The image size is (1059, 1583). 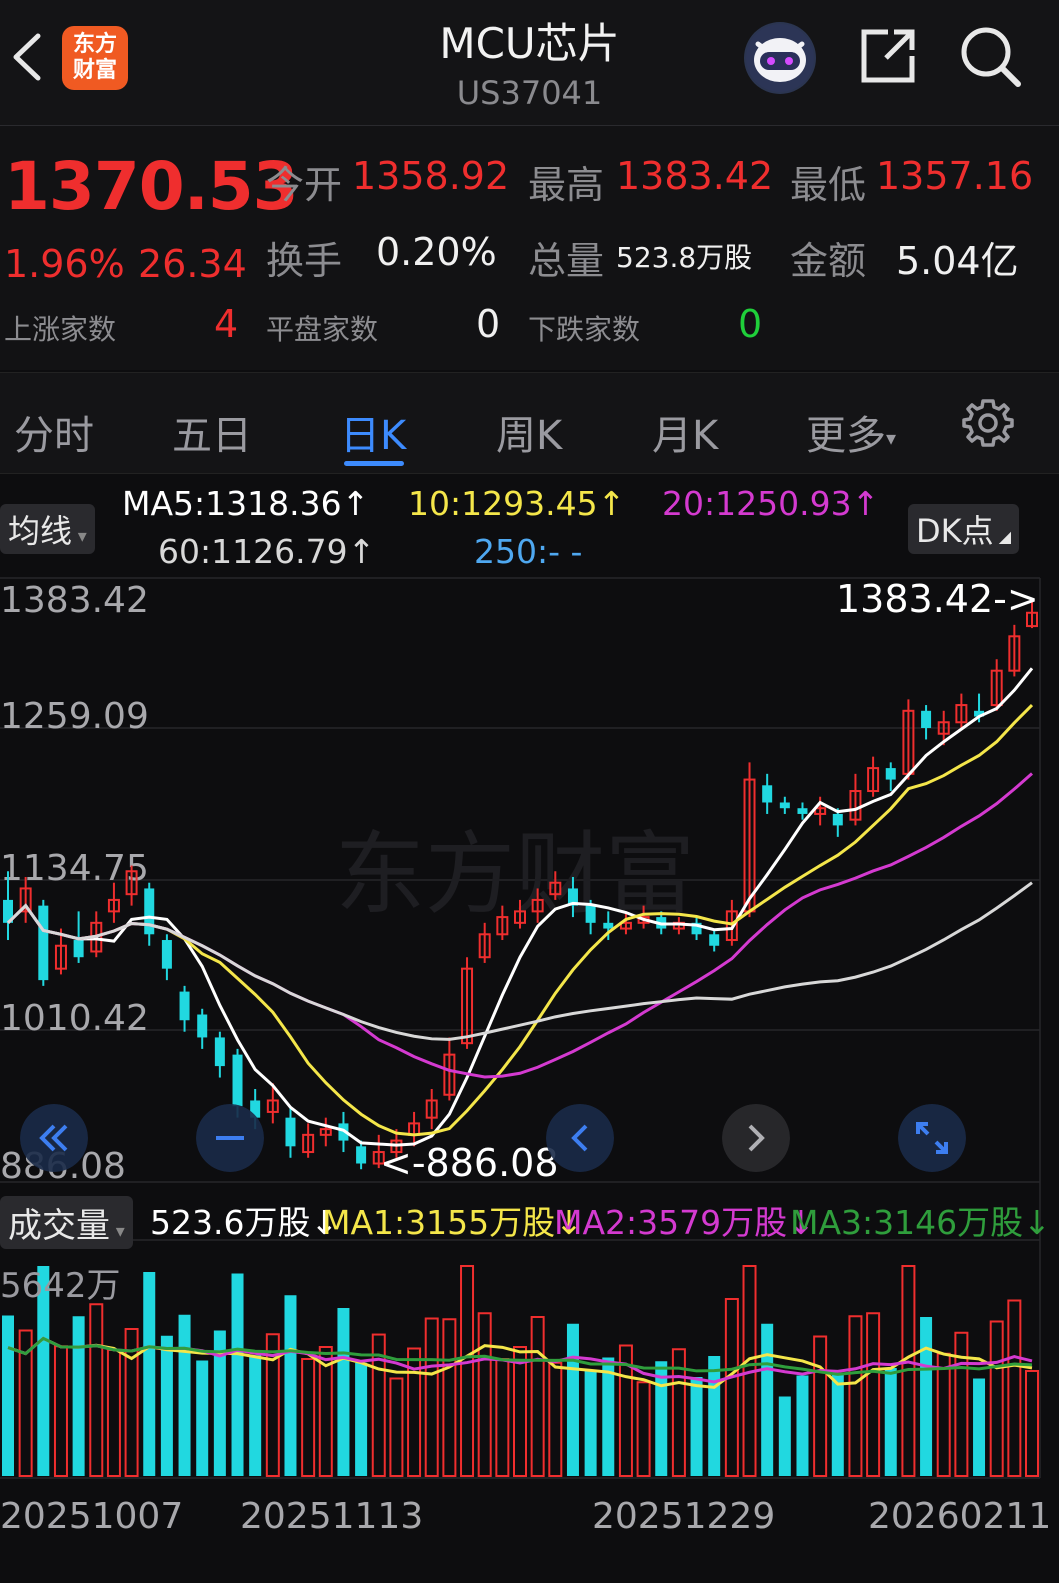 What do you see at coordinates (469, 1163) in the screenshot?
I see `min-price-marker: <-886.08` at bounding box center [469, 1163].